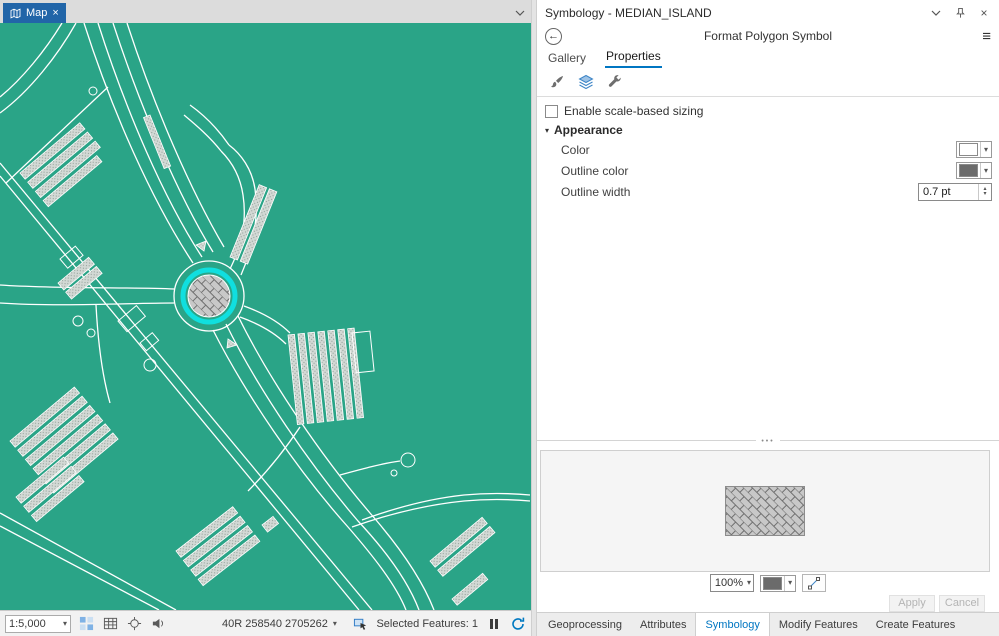 Image resolution: width=999 pixels, height=636 pixels. I want to click on color-label: Color, so click(575, 149).